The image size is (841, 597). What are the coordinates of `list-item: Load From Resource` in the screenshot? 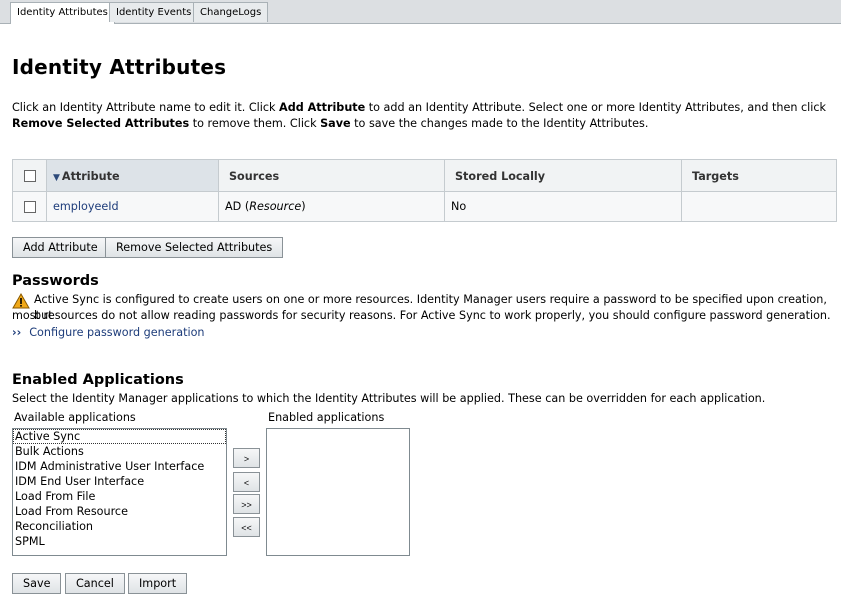 It's located at (119, 511).